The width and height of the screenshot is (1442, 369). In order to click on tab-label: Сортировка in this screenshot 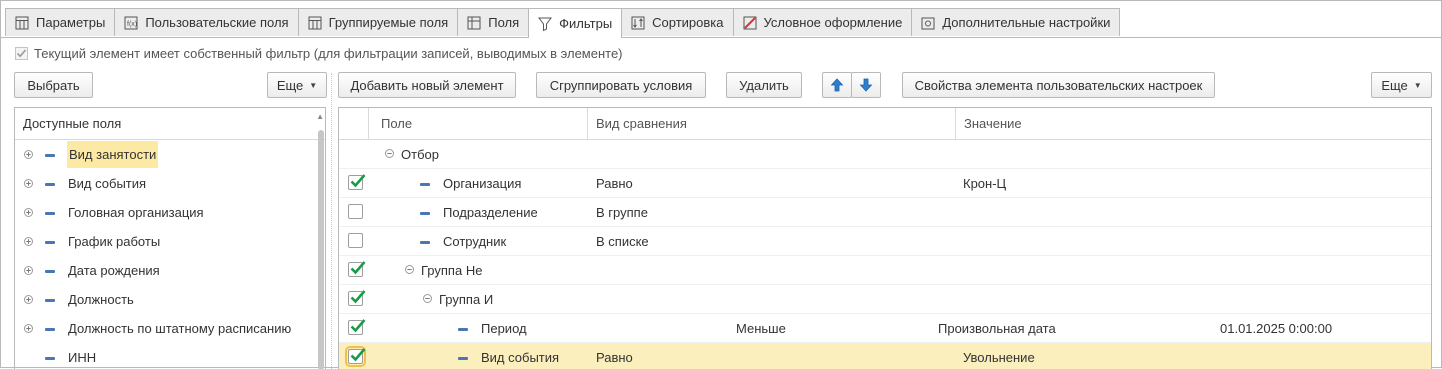, I will do `click(688, 22)`.